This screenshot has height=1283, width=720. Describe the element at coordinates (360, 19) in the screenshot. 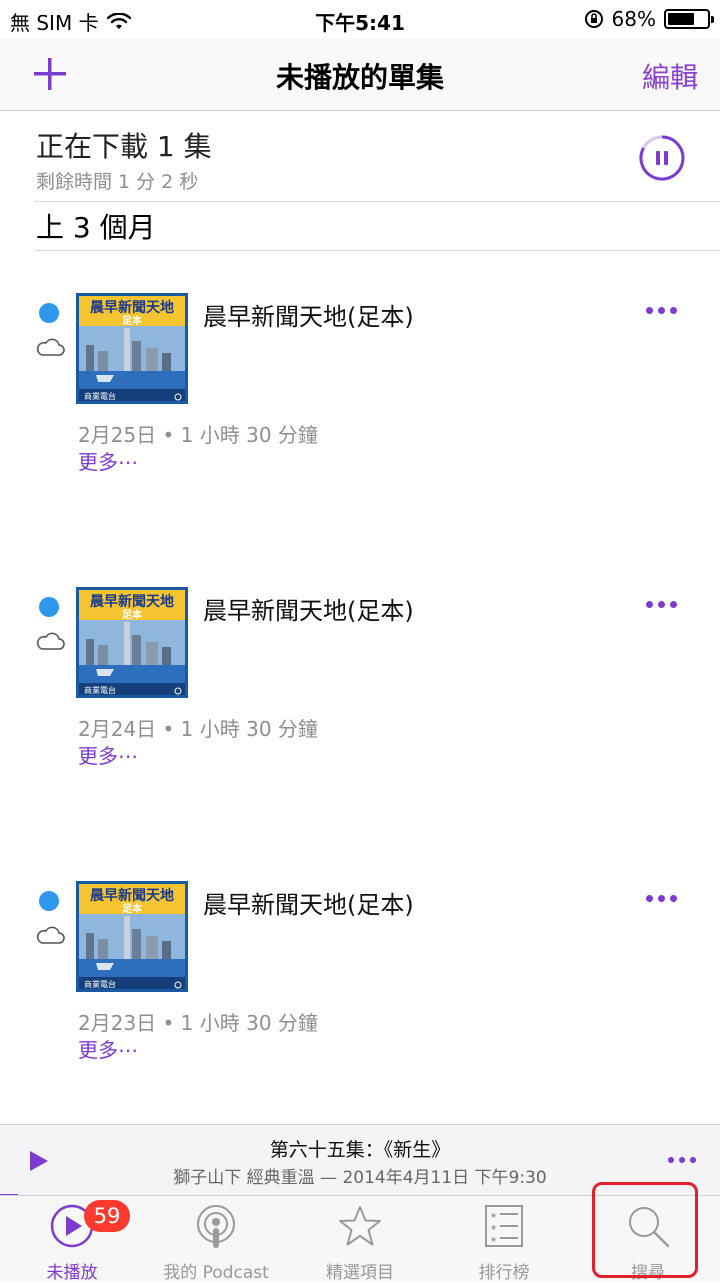

I see `status-bar: 無 SIM 卡 下午5:41 68%` at that location.